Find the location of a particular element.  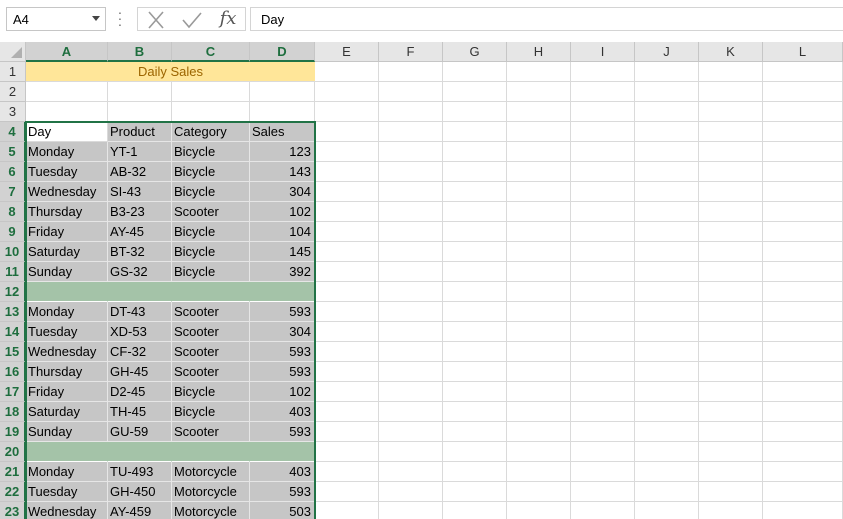

table-cell: BT-32 is located at coordinates (140, 252).